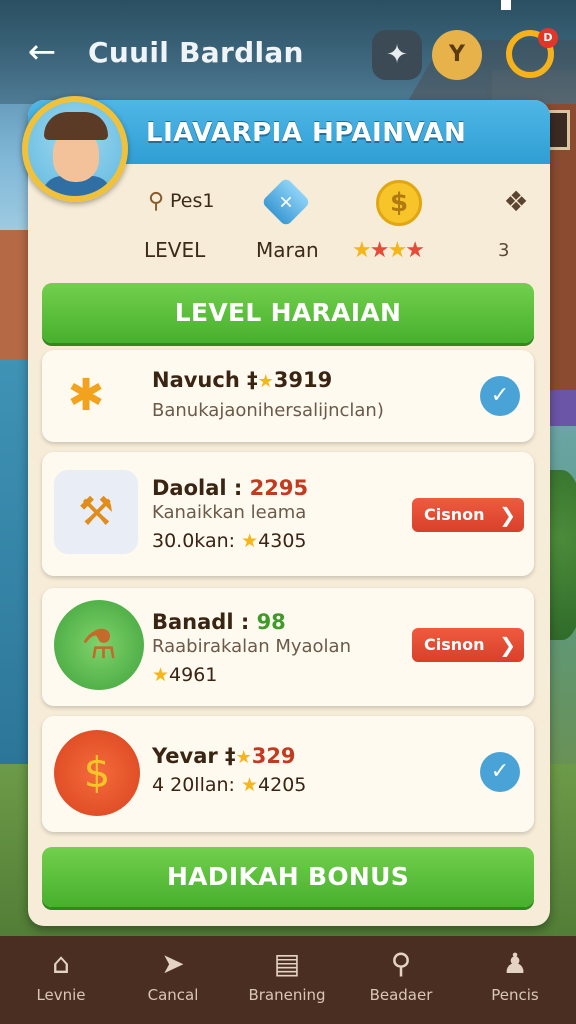  What do you see at coordinates (306, 133) in the screenshot?
I see `card-title: LIAVARPIA HPAINVAN` at bounding box center [306, 133].